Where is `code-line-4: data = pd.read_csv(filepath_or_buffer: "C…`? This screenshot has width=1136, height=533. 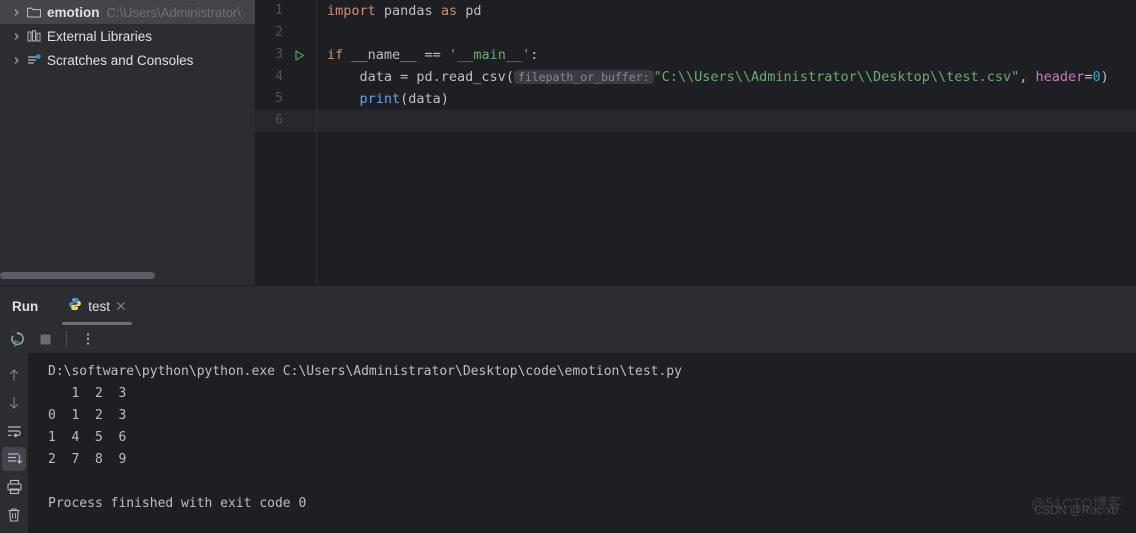
code-line-4: data = pd.read_csv(filepath_or_buffer: "C… is located at coordinates (731, 77).